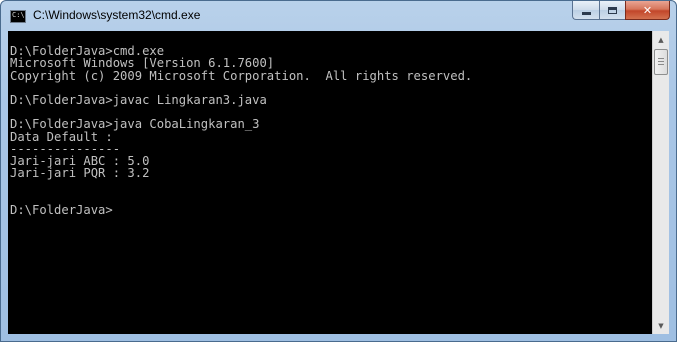 The width and height of the screenshot is (677, 342). Describe the element at coordinates (138, 99) in the screenshot. I see `console-line: D:\FolderJava>javac Lingkaran3.java` at that location.